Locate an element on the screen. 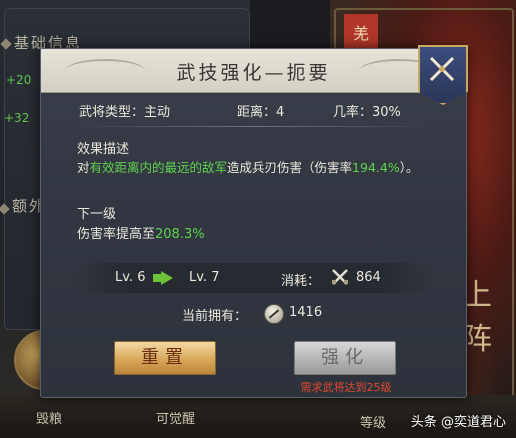 The height and width of the screenshot is (438, 516). next-level-label: 下一级 is located at coordinates (97, 214).